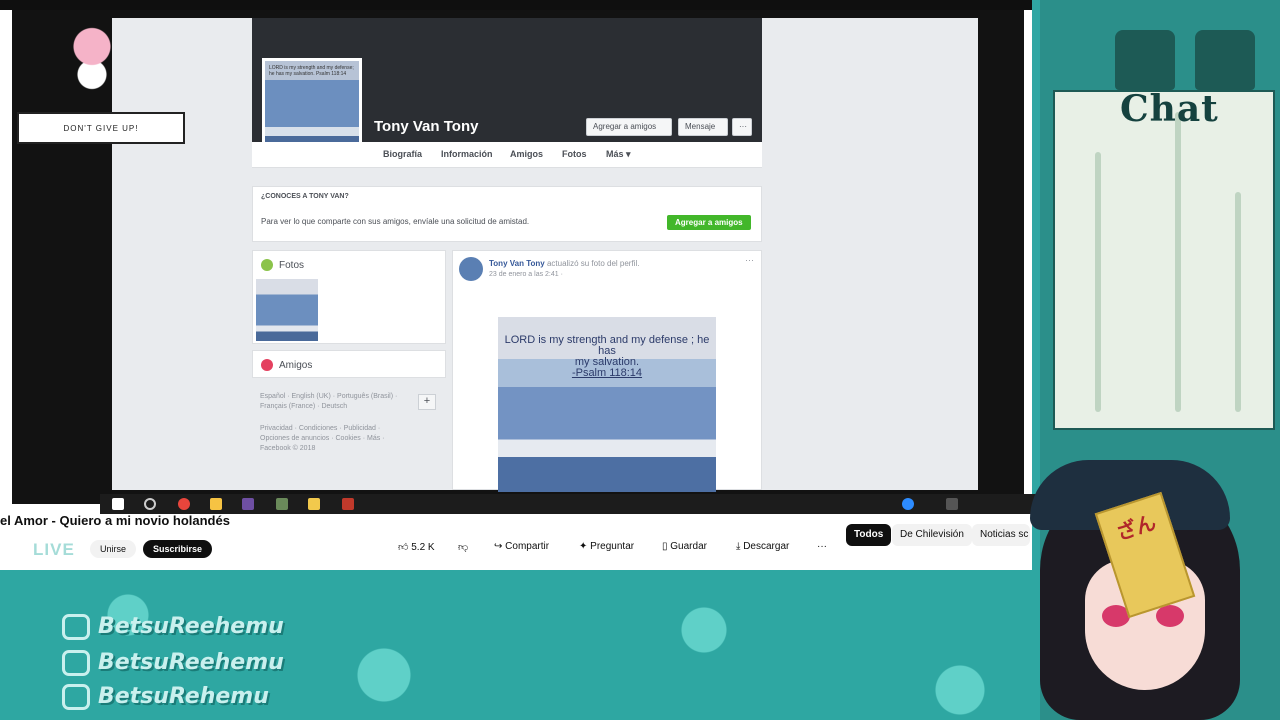 The height and width of the screenshot is (720, 1280). What do you see at coordinates (191, 626) in the screenshot?
I see `instagram-handle: BetsuReehemu` at bounding box center [191, 626].